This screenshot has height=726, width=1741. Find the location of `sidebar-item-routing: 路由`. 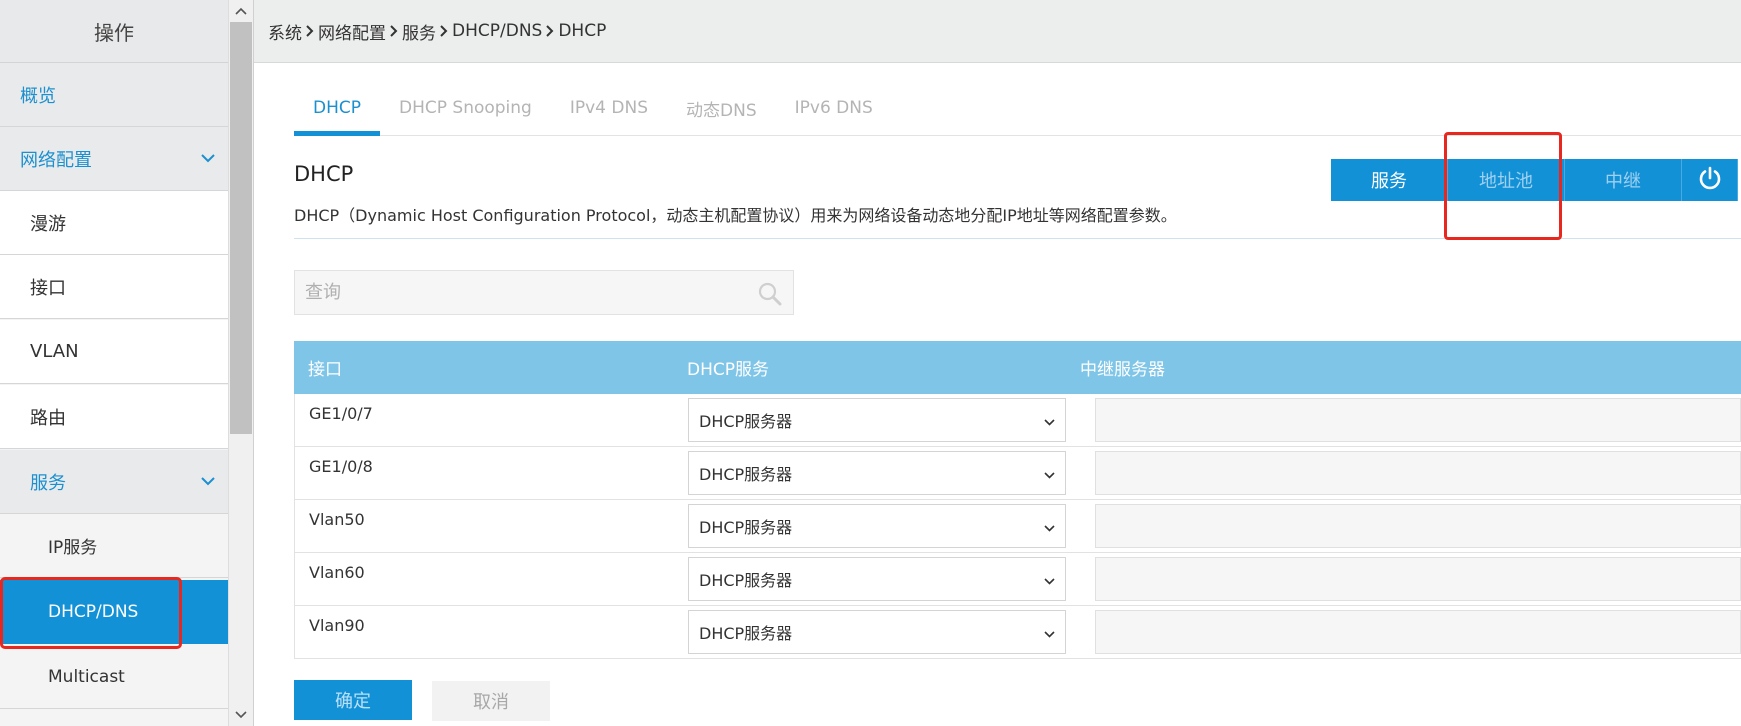

sidebar-item-routing: 路由 is located at coordinates (114, 417).